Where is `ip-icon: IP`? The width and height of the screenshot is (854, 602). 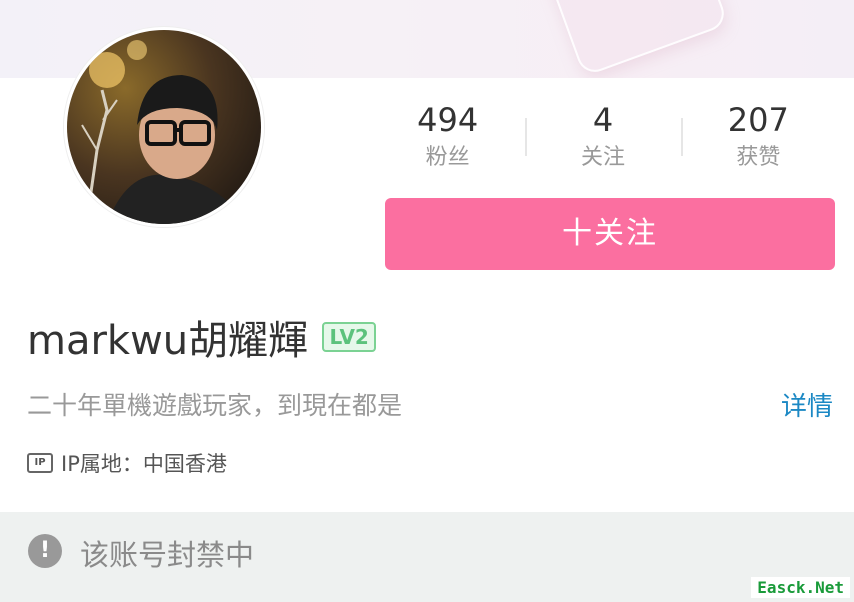
ip-icon: IP is located at coordinates (40, 463).